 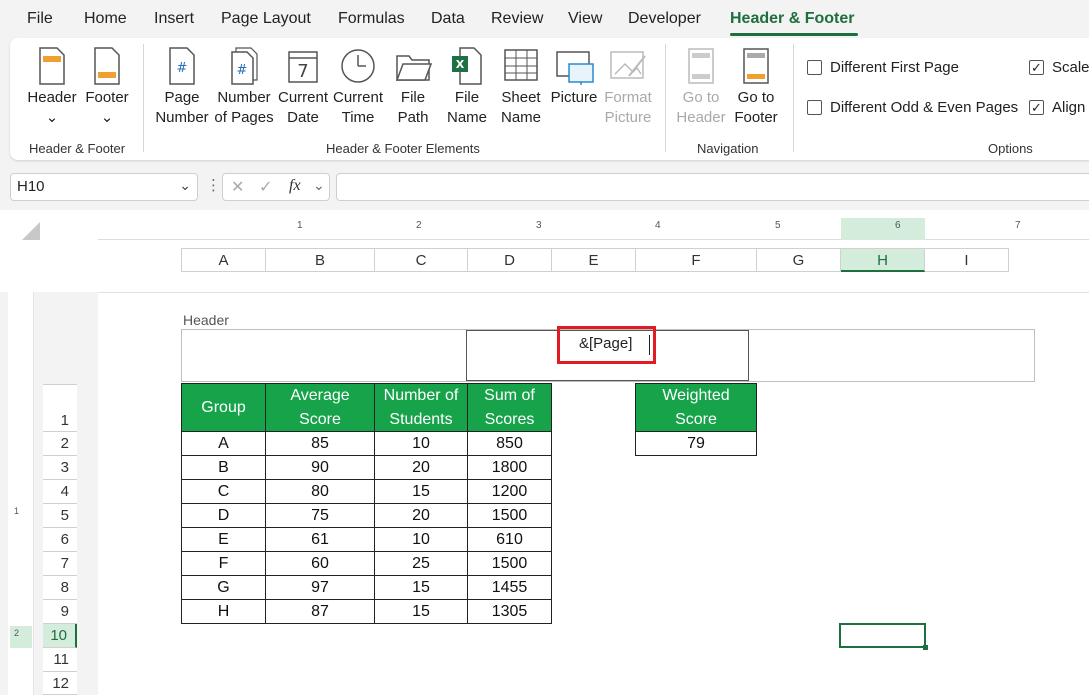 What do you see at coordinates (320, 467) in the screenshot?
I see `table-cell: 90` at bounding box center [320, 467].